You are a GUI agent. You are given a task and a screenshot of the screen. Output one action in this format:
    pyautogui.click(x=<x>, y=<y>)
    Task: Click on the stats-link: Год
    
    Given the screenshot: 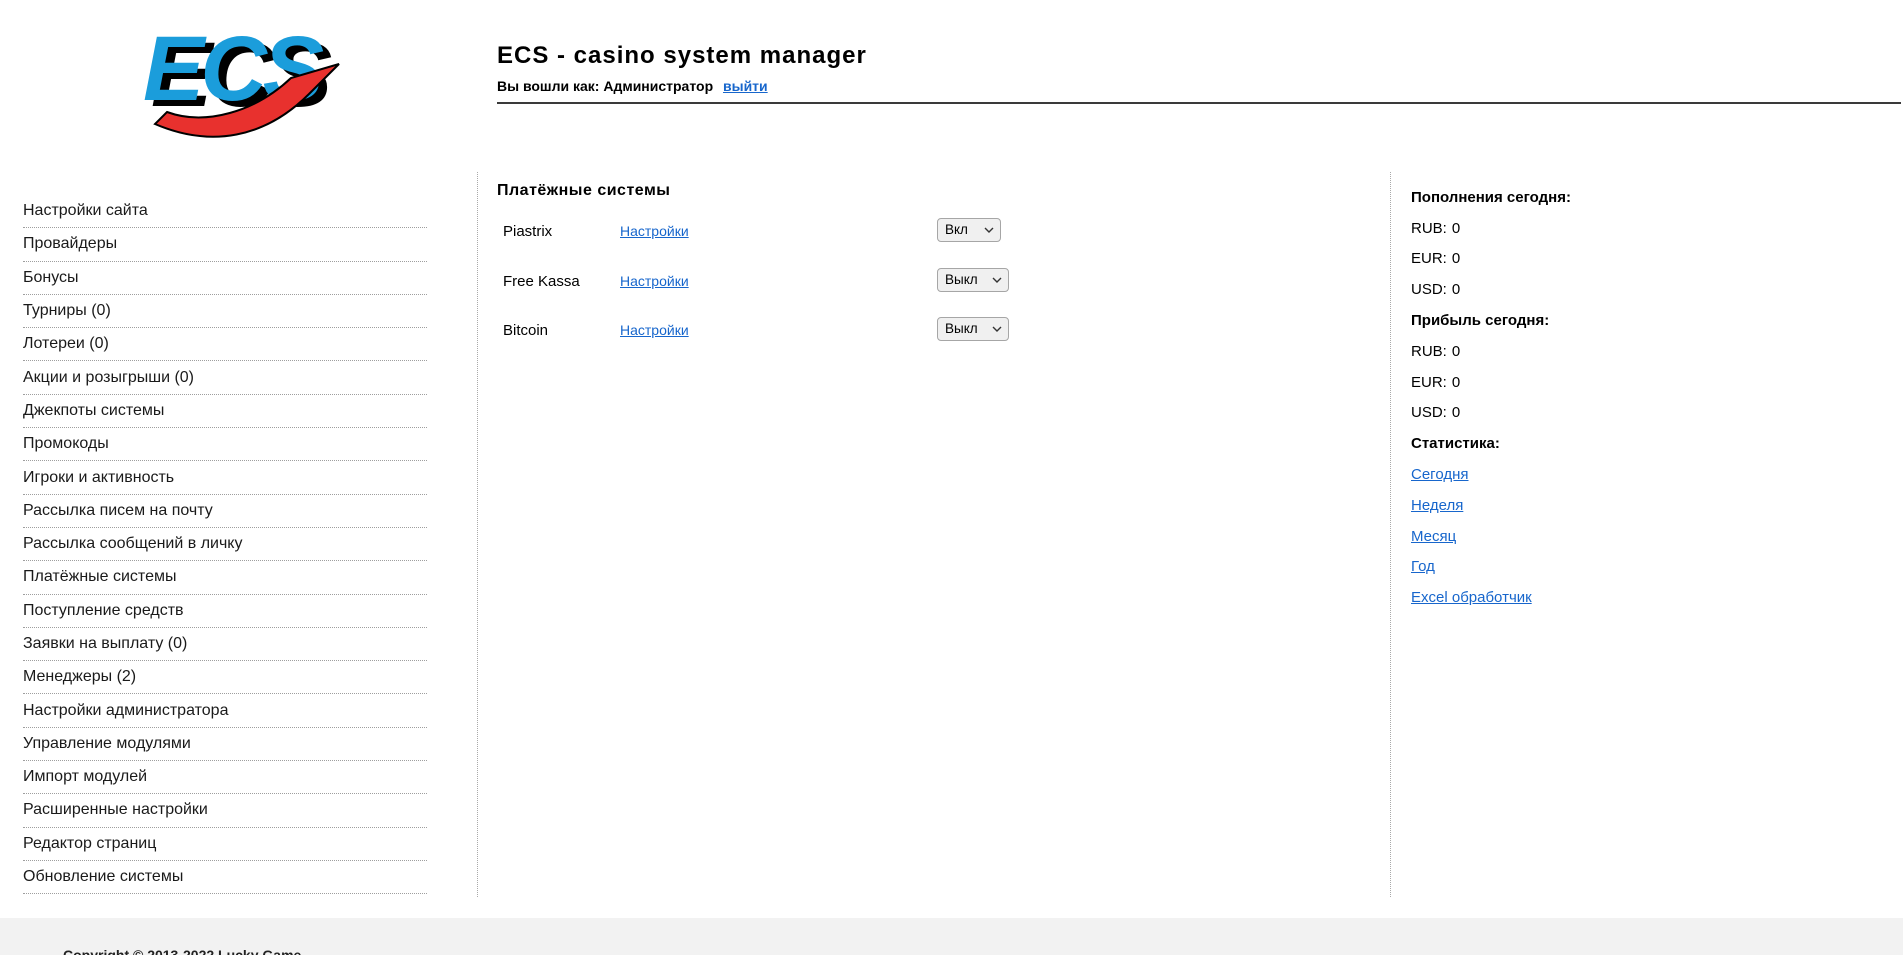 What is the action you would take?
    pyautogui.click(x=1423, y=566)
    